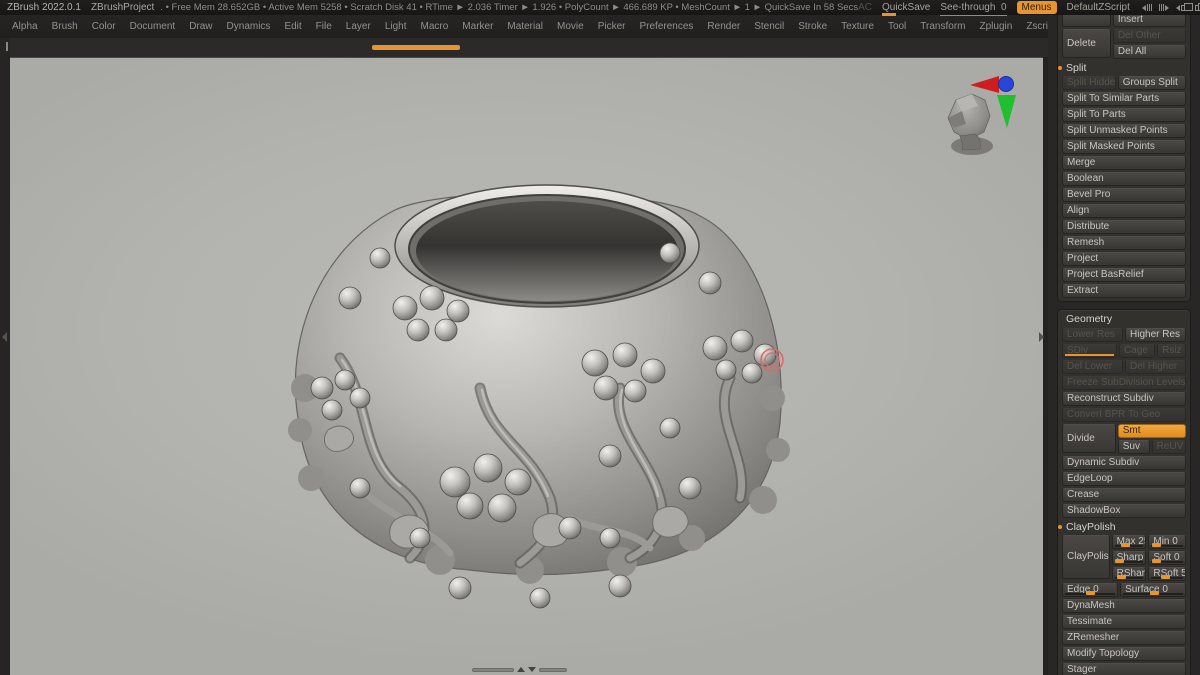 The image size is (1200, 675). What do you see at coordinates (1092, 335) in the screenshot?
I see `lower-res-button: Lower Res` at bounding box center [1092, 335].